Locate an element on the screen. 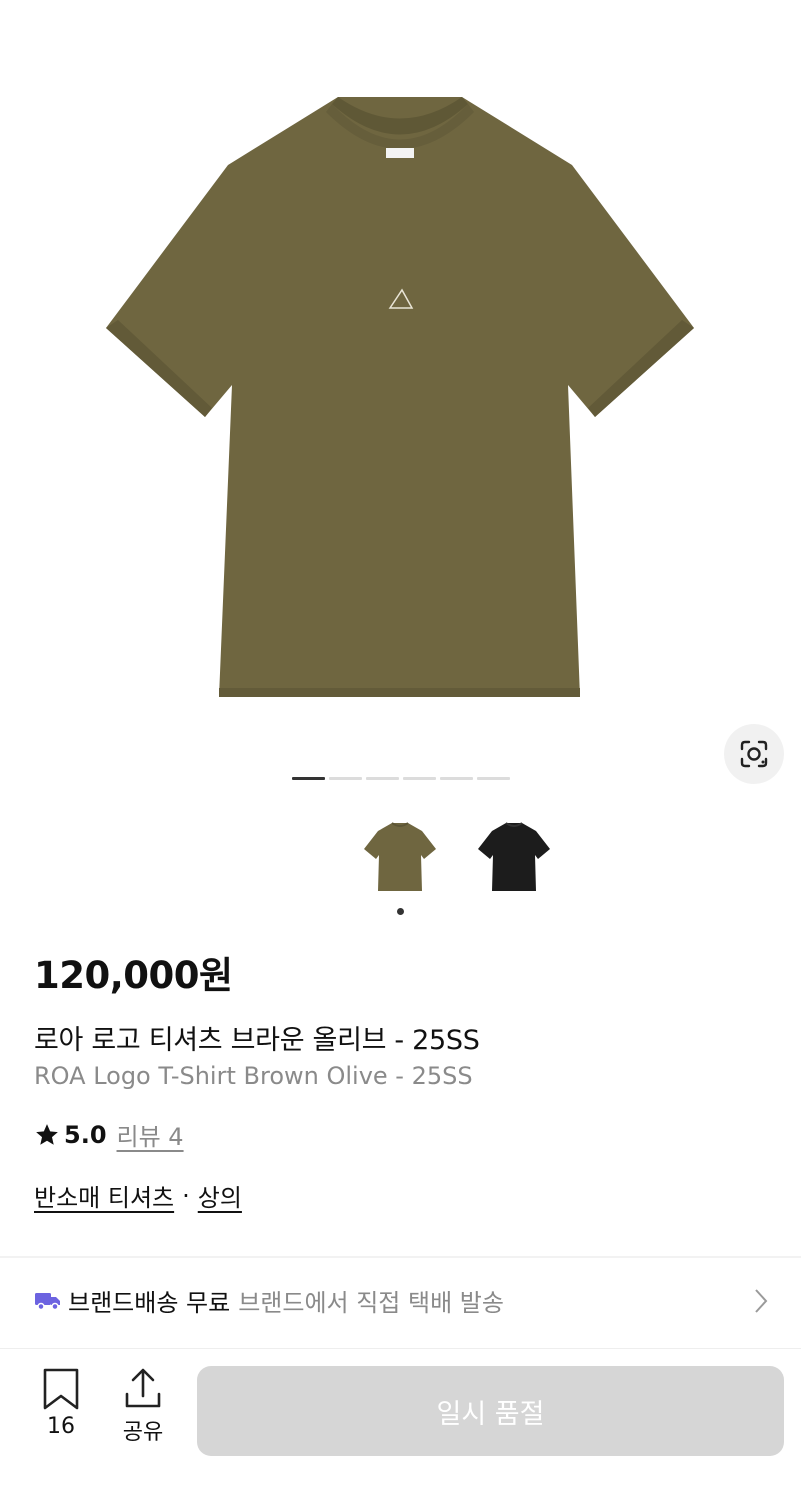  rating-row: 5.0 리뷰 4 is located at coordinates (109, 1134).